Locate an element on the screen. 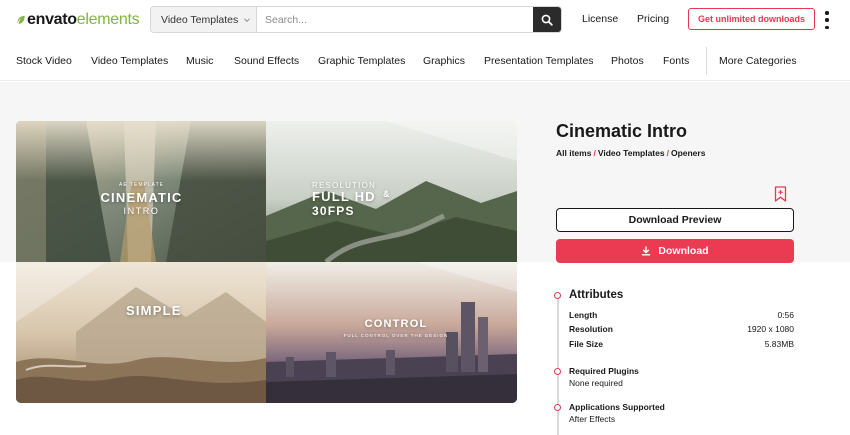  tile1-heading: CINEMATIC is located at coordinates (141, 197).